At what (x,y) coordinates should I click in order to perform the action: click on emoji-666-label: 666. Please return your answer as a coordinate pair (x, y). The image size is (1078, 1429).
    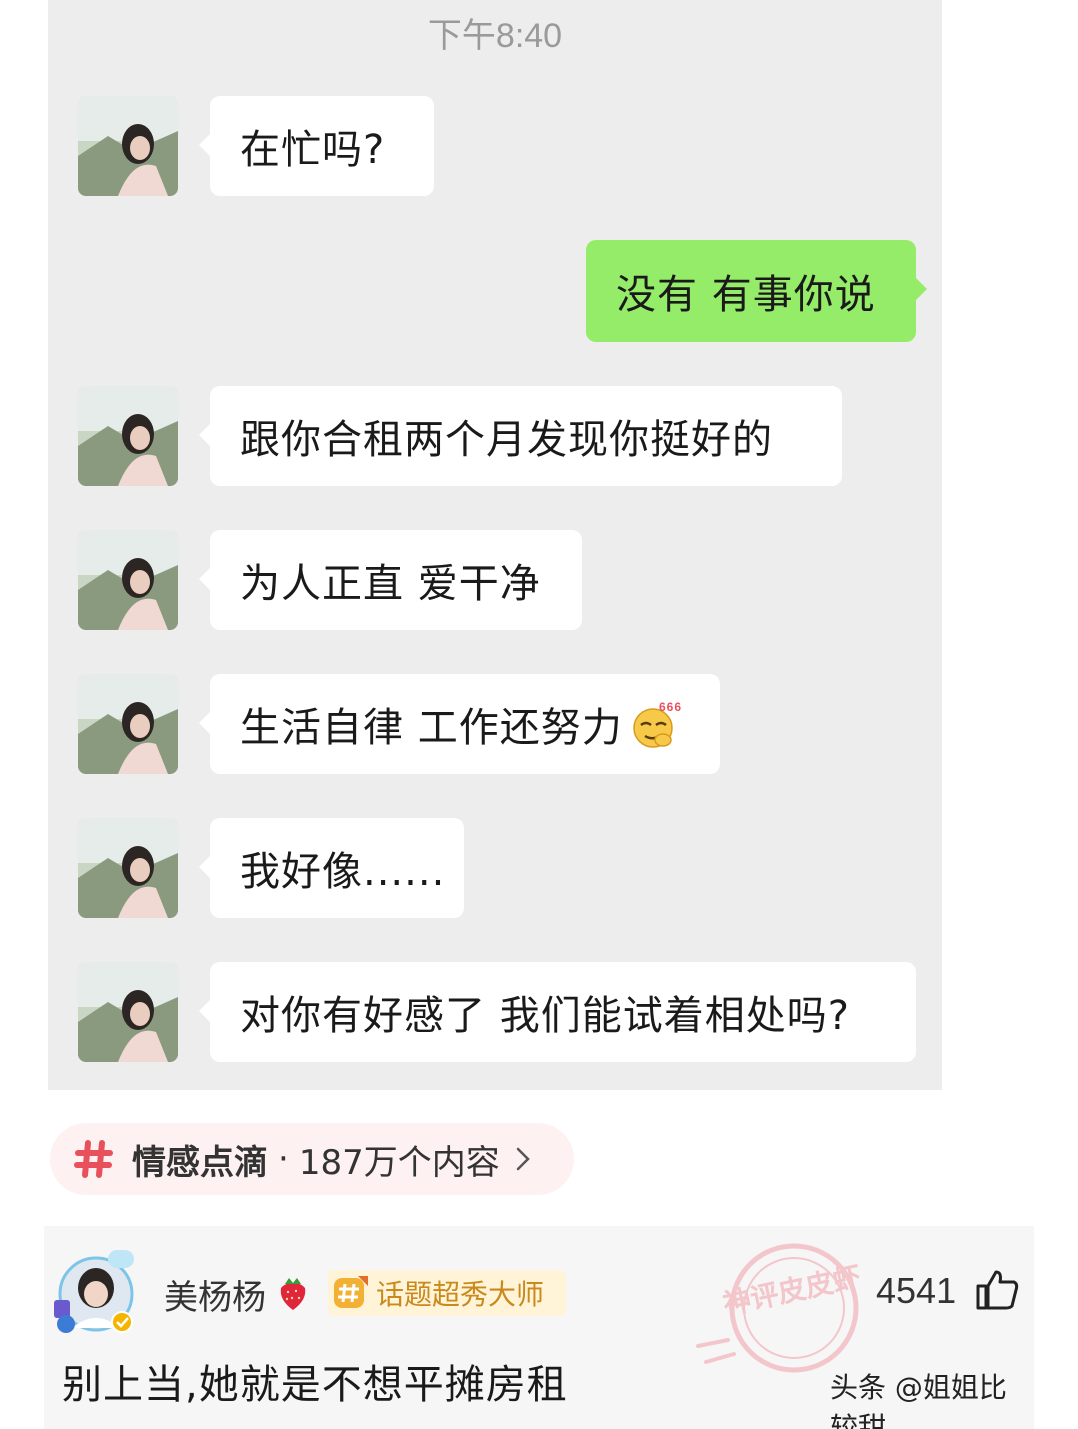
    Looking at the image, I should click on (670, 707).